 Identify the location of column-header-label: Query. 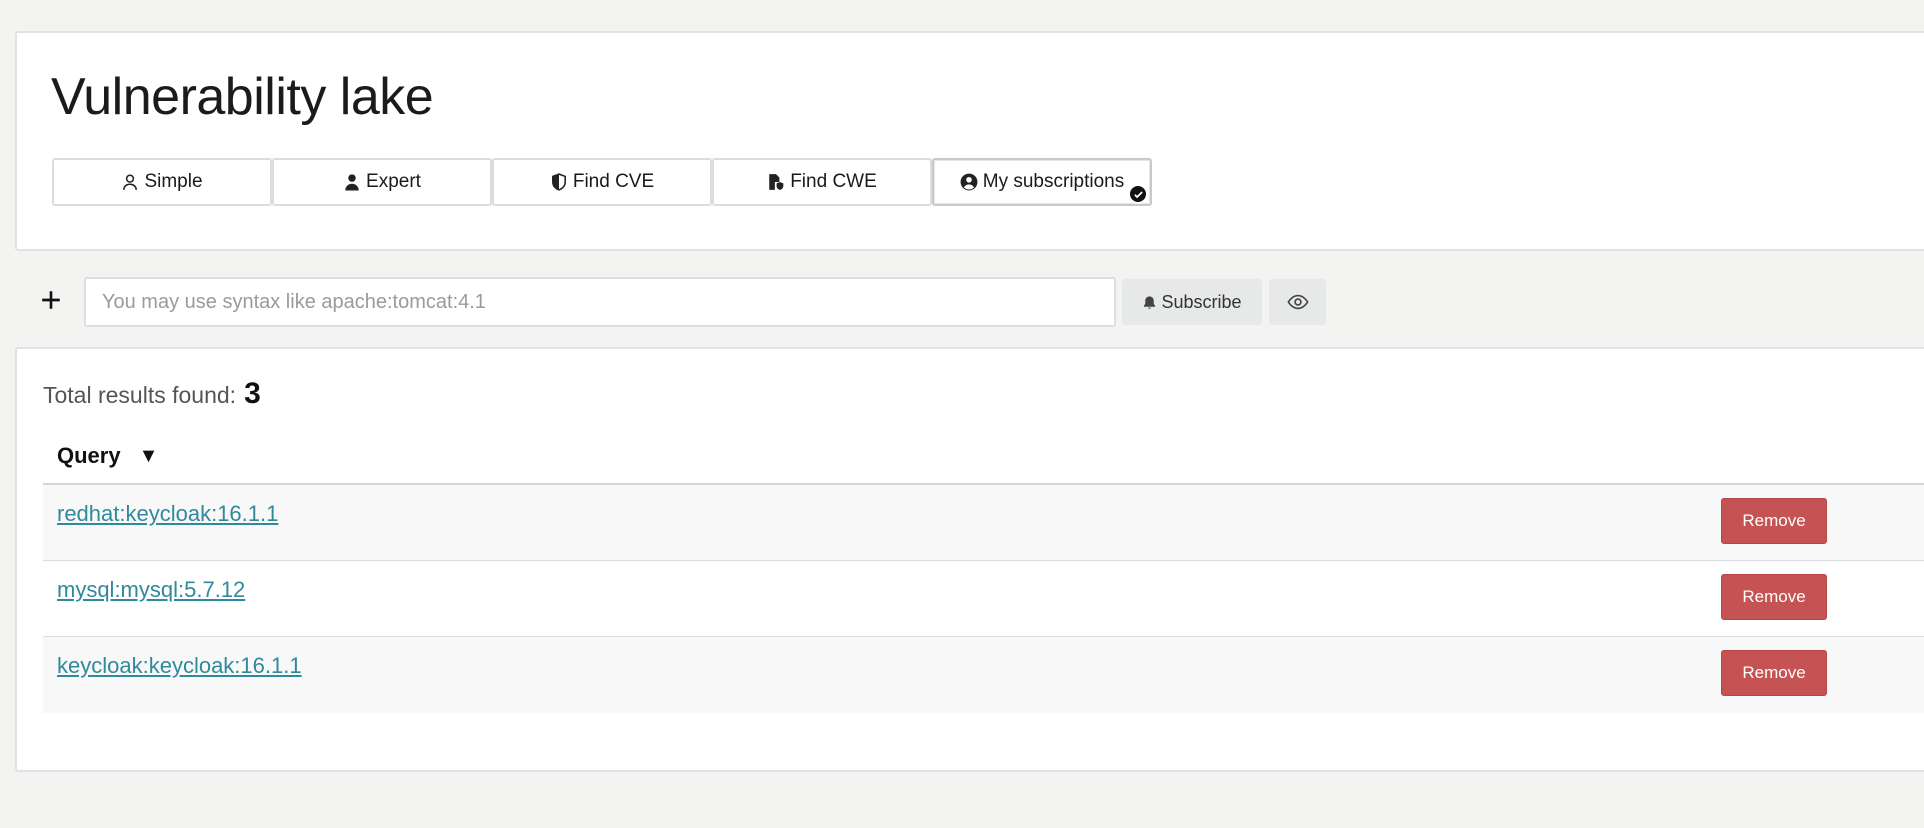
(89, 455).